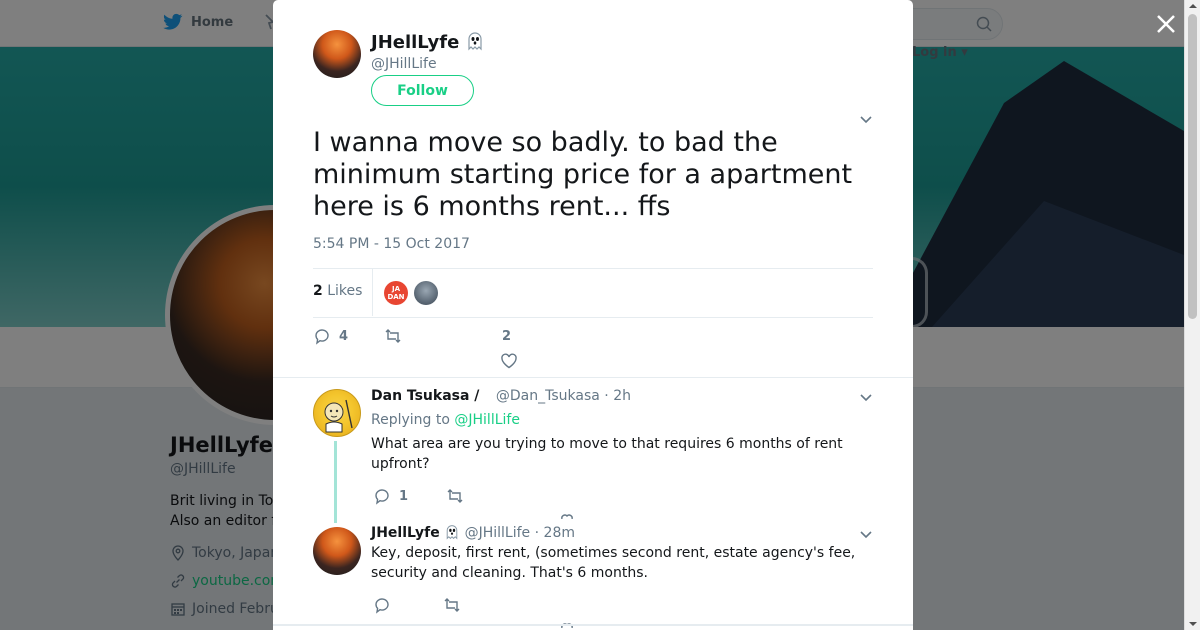 This screenshot has width=1200, height=630. I want to click on page-scrollbar, so click(1192, 315).